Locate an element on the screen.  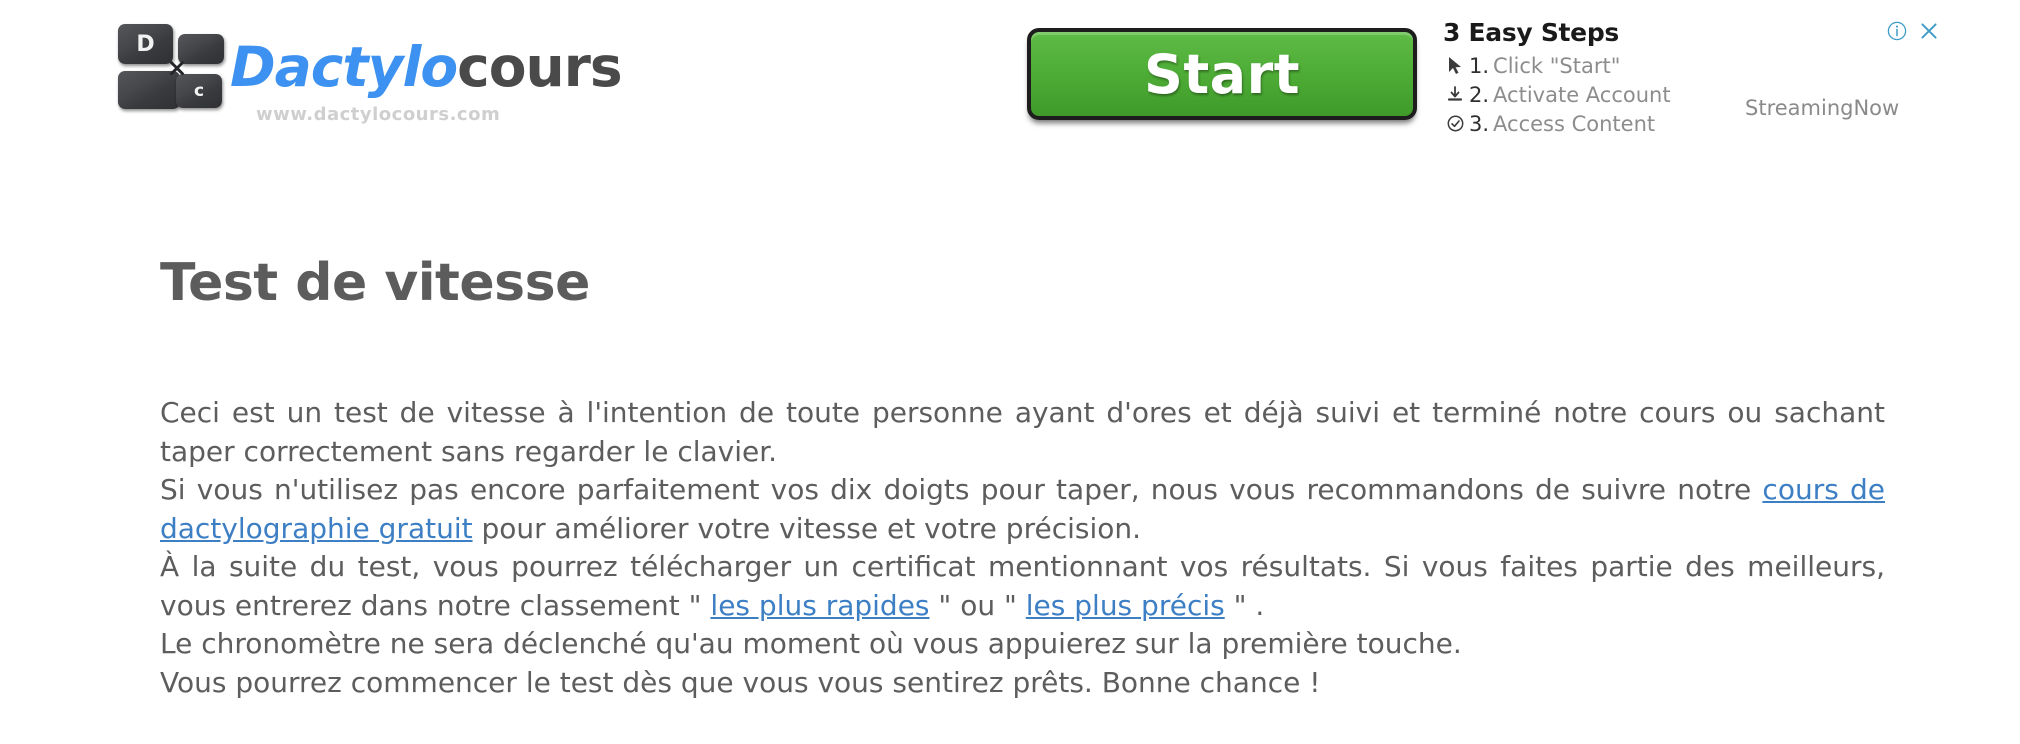
ad-start-button: Start is located at coordinates (1222, 74).